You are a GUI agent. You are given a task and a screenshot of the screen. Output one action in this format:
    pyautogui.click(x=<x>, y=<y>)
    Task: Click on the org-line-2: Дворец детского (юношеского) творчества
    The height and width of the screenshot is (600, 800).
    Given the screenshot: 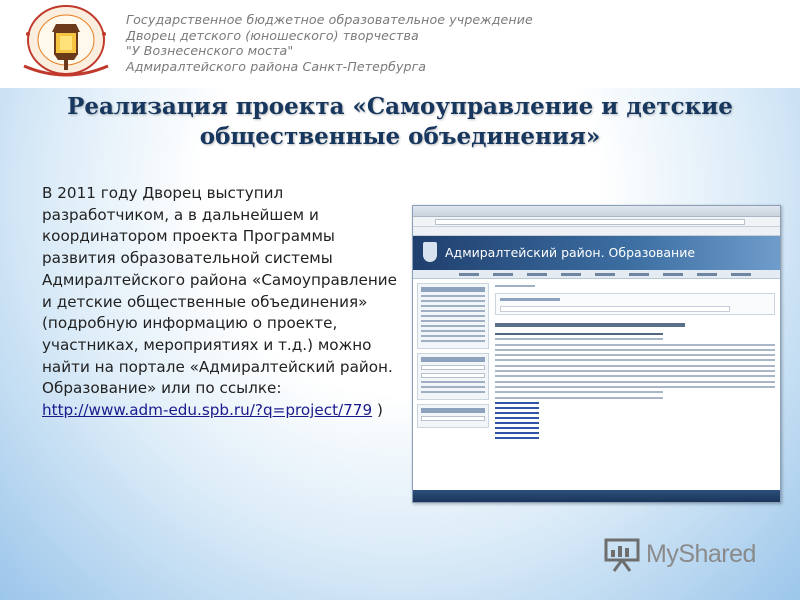 What is the action you would take?
    pyautogui.click(x=272, y=35)
    